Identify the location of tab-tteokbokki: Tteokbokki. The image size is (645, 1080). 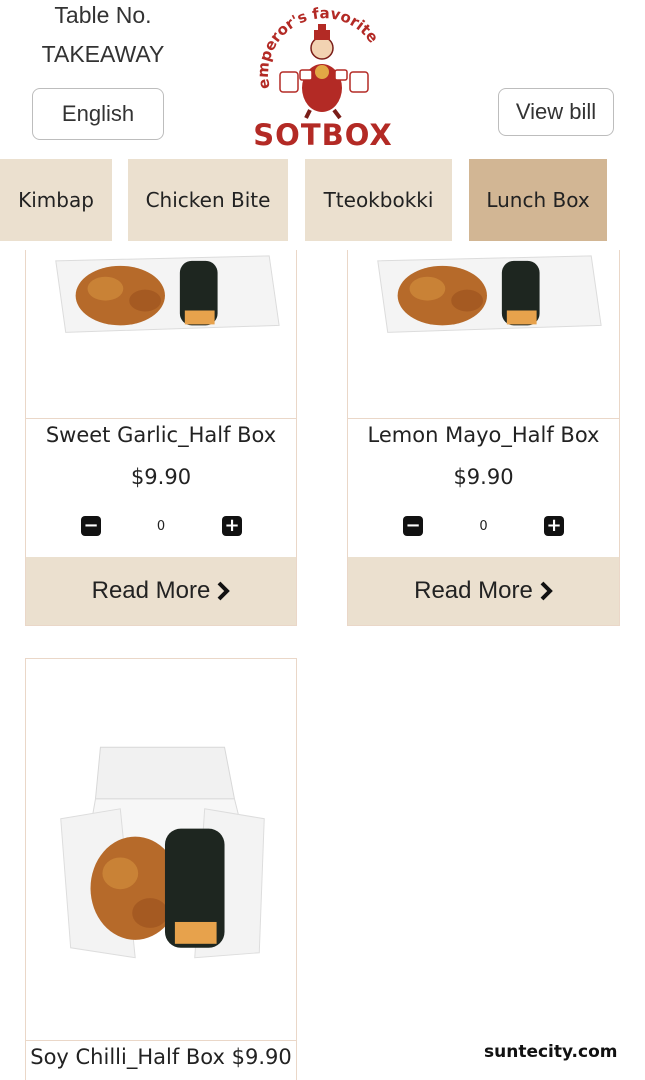
(378, 200).